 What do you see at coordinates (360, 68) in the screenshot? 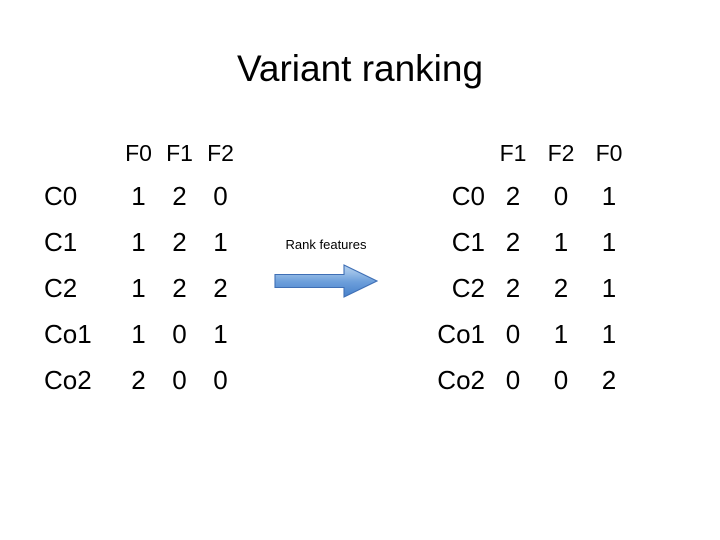
I see `page-title: Variant ranking` at bounding box center [360, 68].